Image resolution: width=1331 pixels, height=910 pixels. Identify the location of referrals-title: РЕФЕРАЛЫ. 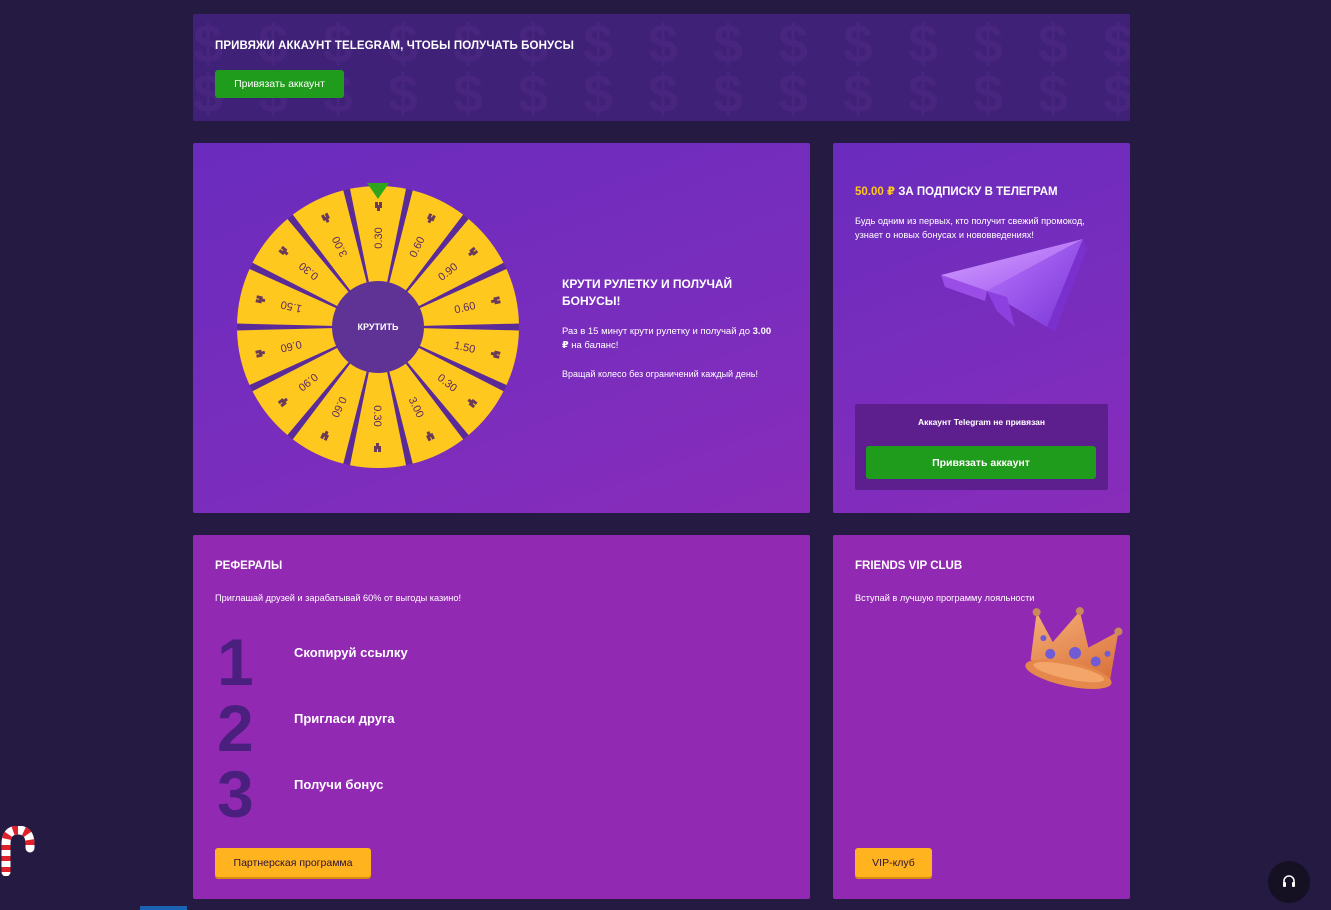
(249, 566).